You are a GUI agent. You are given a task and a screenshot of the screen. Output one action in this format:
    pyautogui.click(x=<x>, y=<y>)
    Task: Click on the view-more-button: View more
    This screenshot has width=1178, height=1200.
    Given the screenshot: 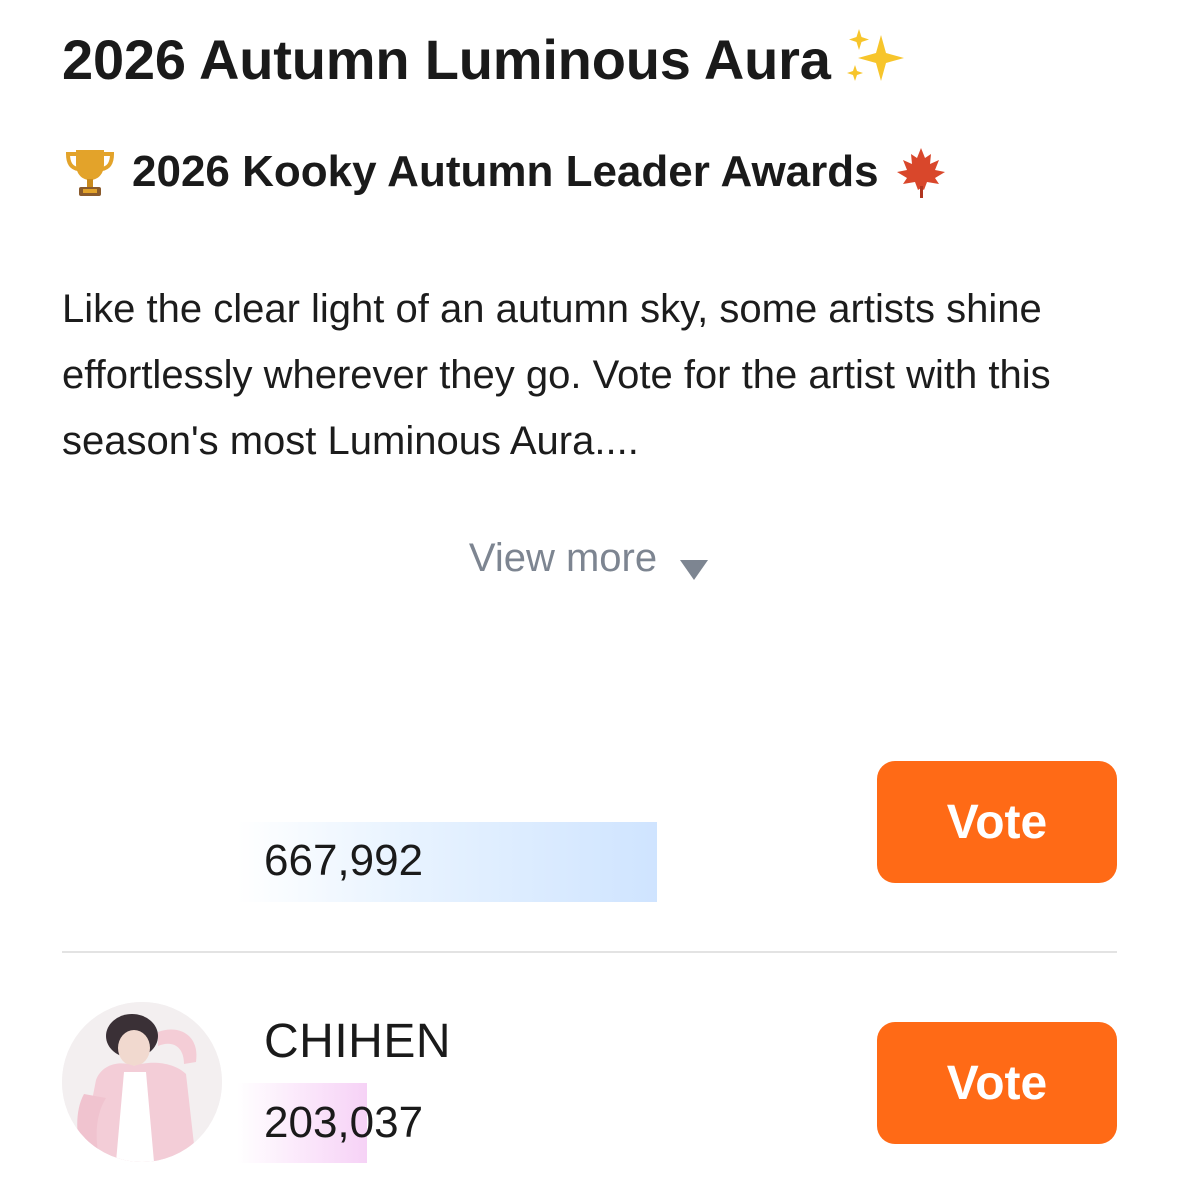 What is the action you would take?
    pyautogui.click(x=589, y=558)
    